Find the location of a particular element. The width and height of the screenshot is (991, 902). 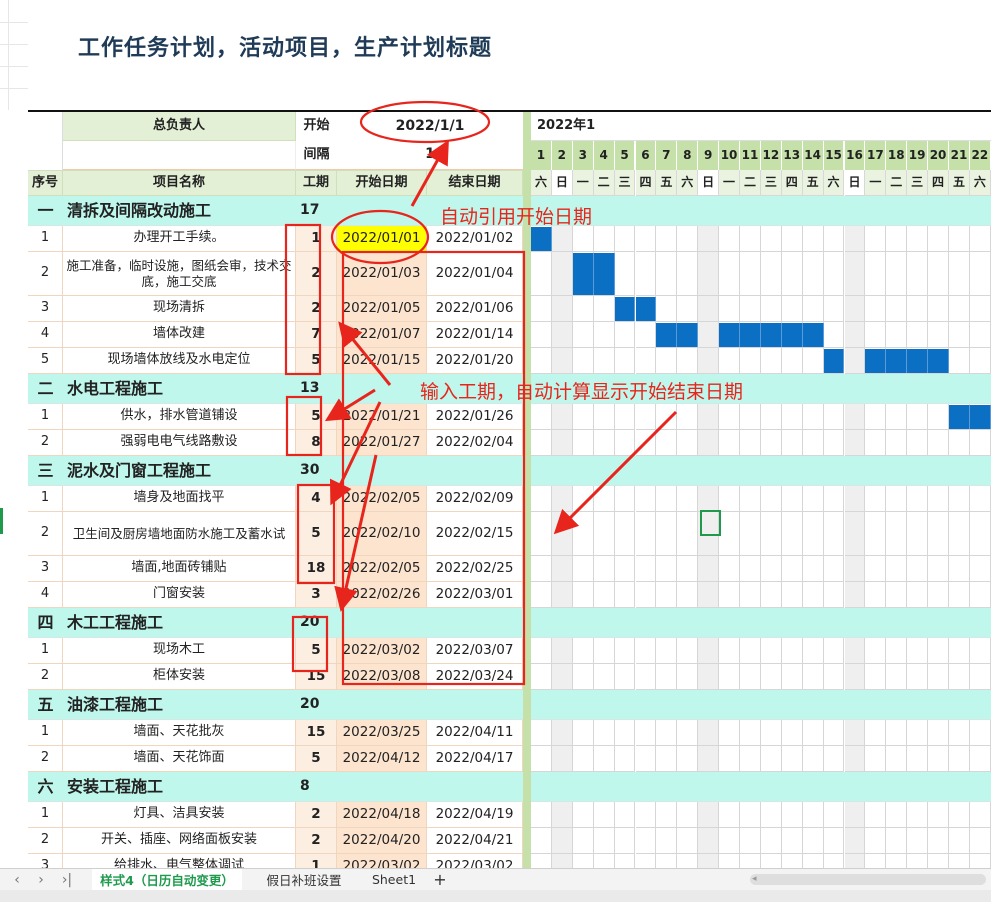

tab-next-icon: › is located at coordinates (41, 879).